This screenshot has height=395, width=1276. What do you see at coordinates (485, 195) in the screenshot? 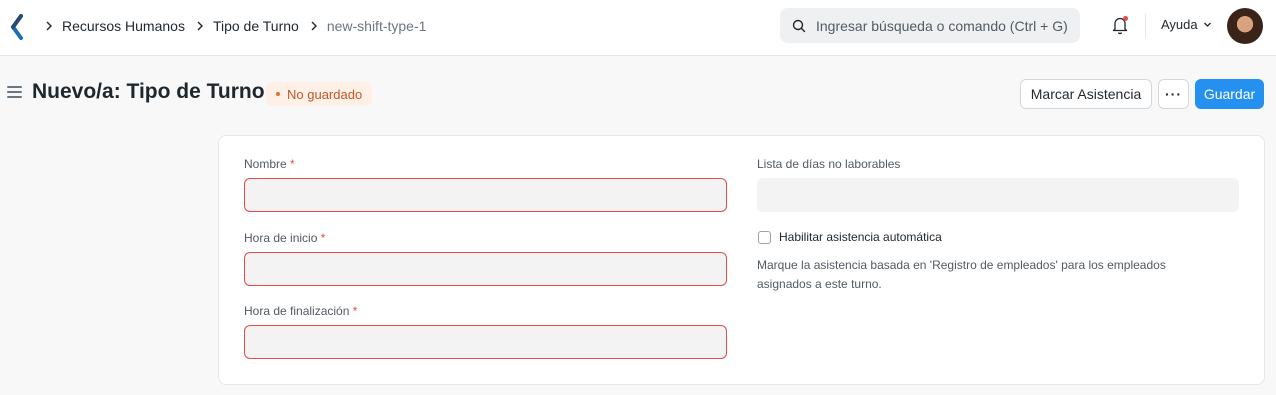
I see `name-input` at bounding box center [485, 195].